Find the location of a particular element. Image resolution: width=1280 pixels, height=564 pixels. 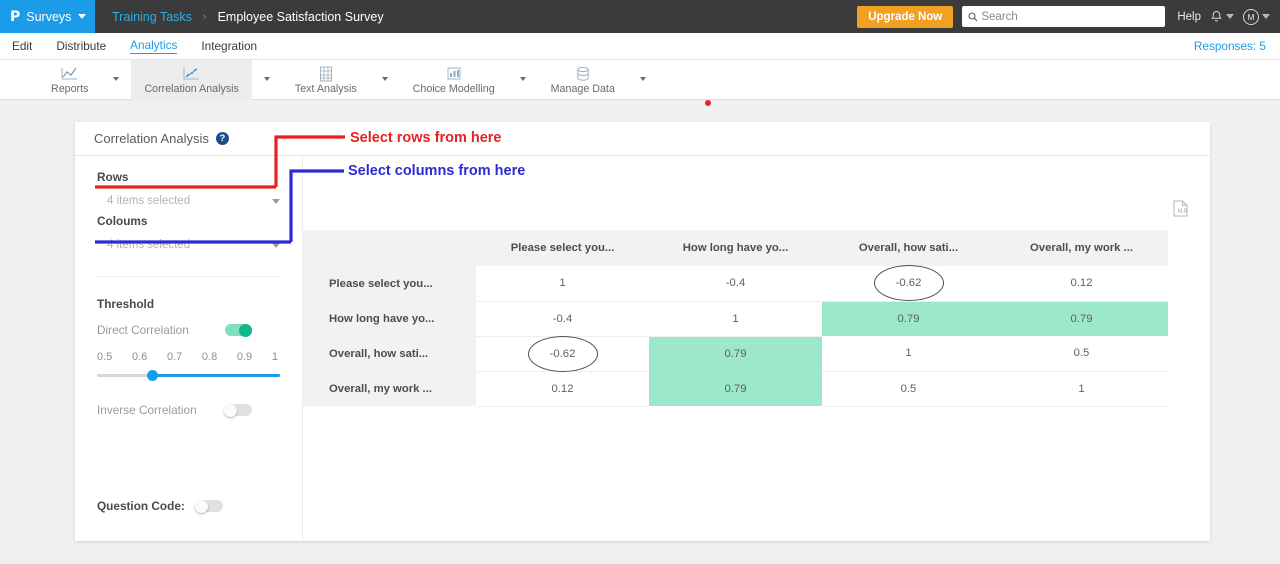

search-icon is located at coordinates (973, 16).